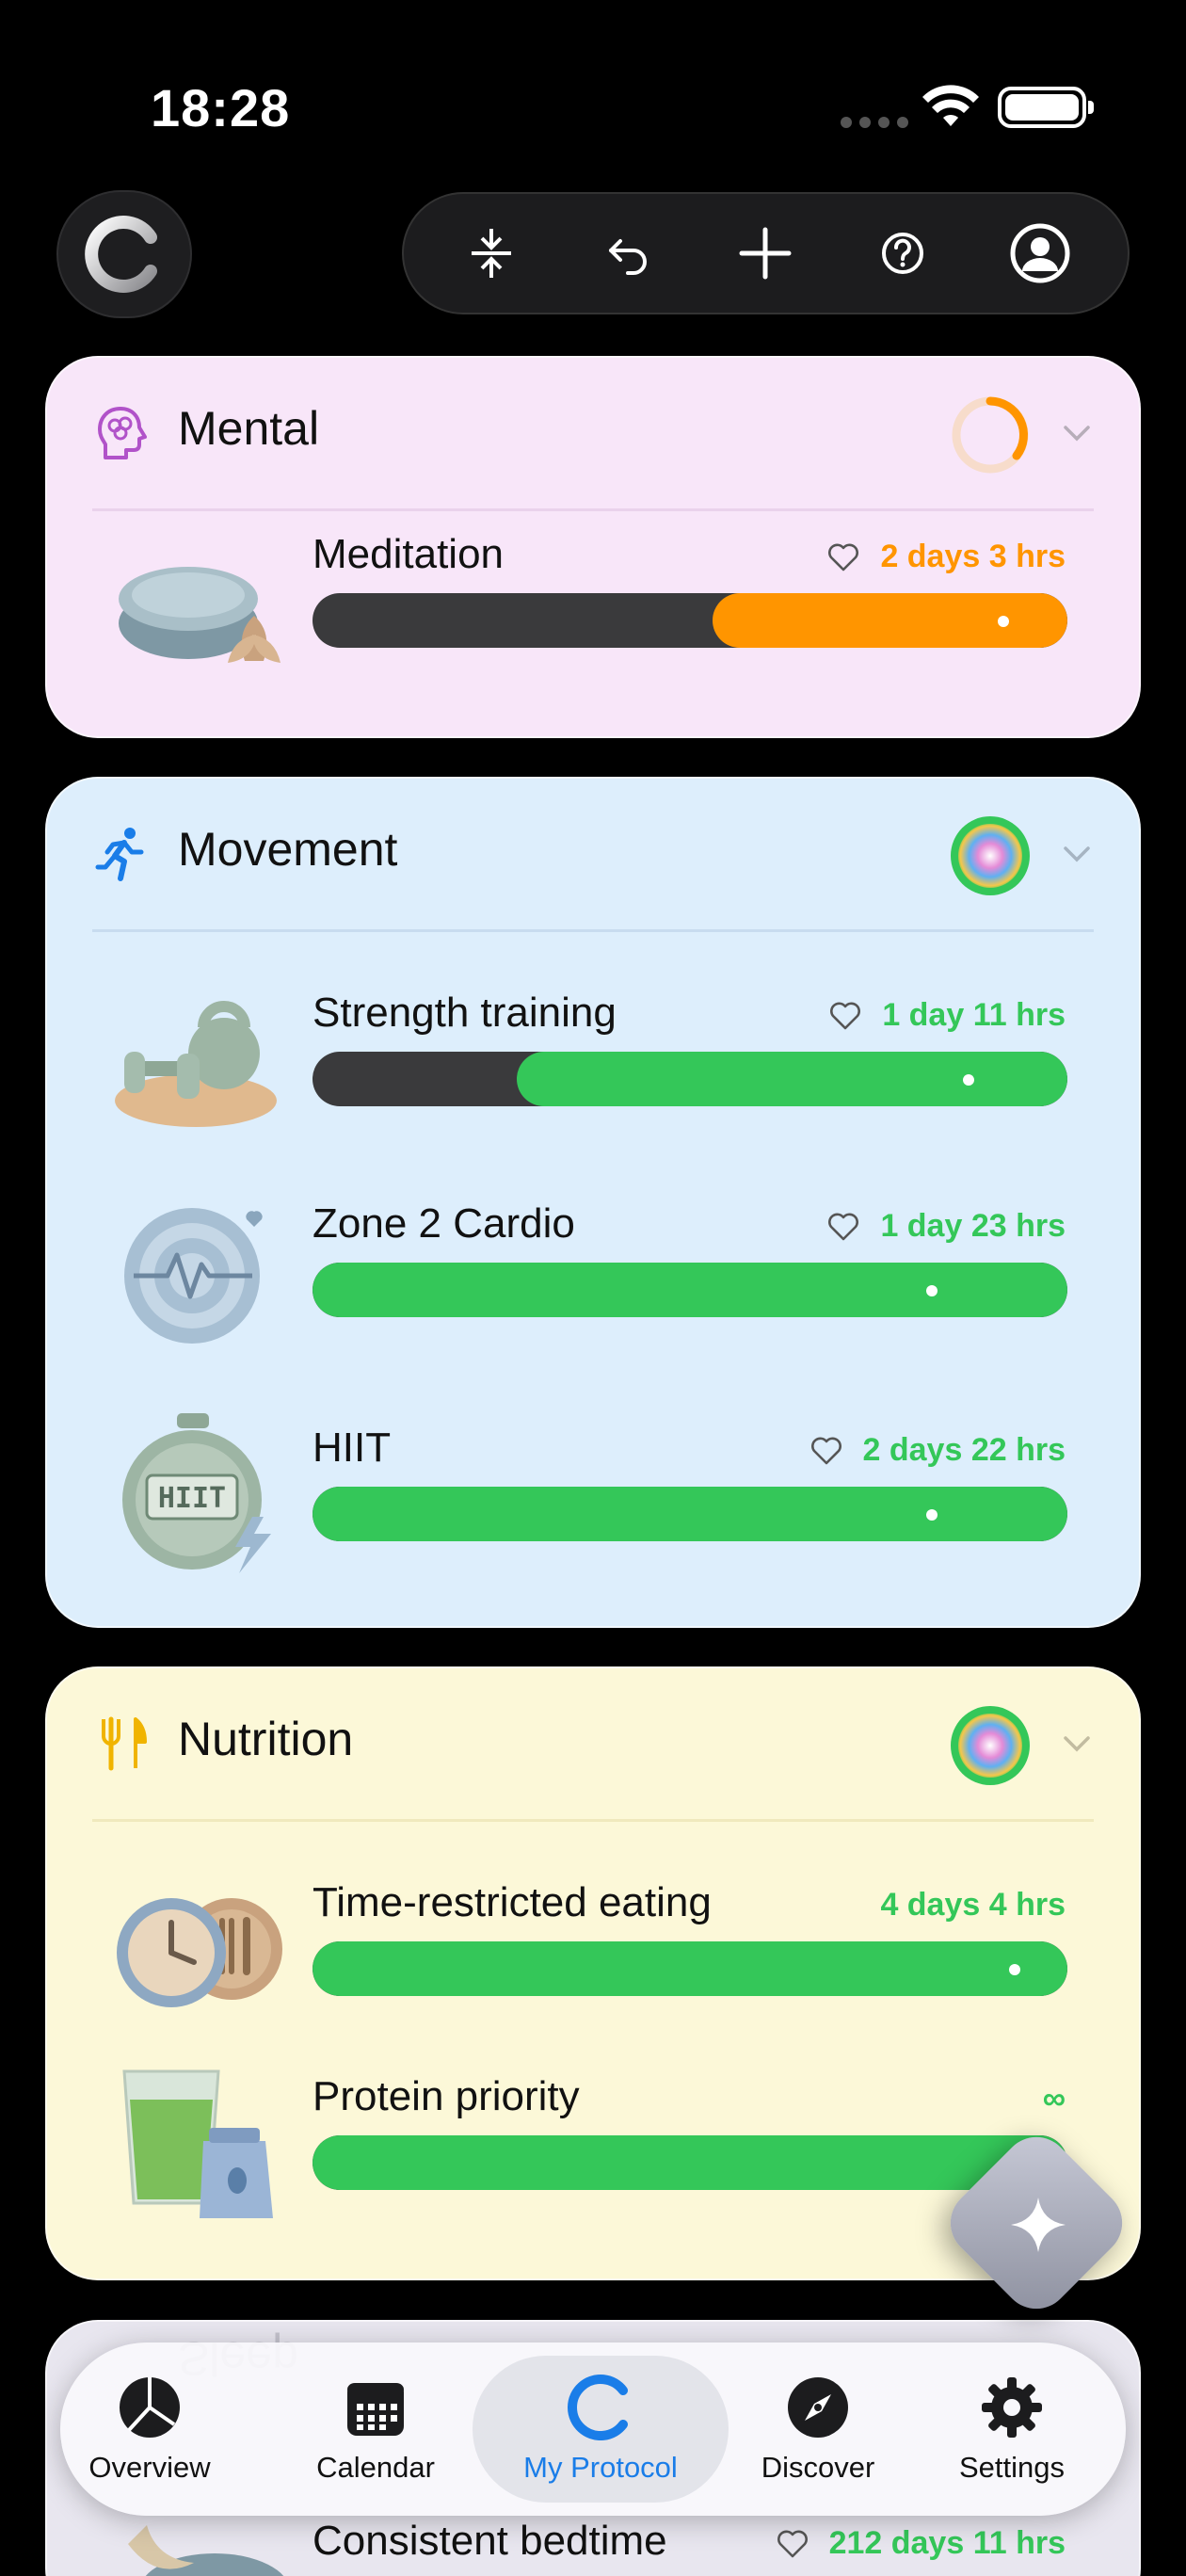 The width and height of the screenshot is (1186, 2576). What do you see at coordinates (199, 1952) in the screenshot?
I see `clock-plate-image` at bounding box center [199, 1952].